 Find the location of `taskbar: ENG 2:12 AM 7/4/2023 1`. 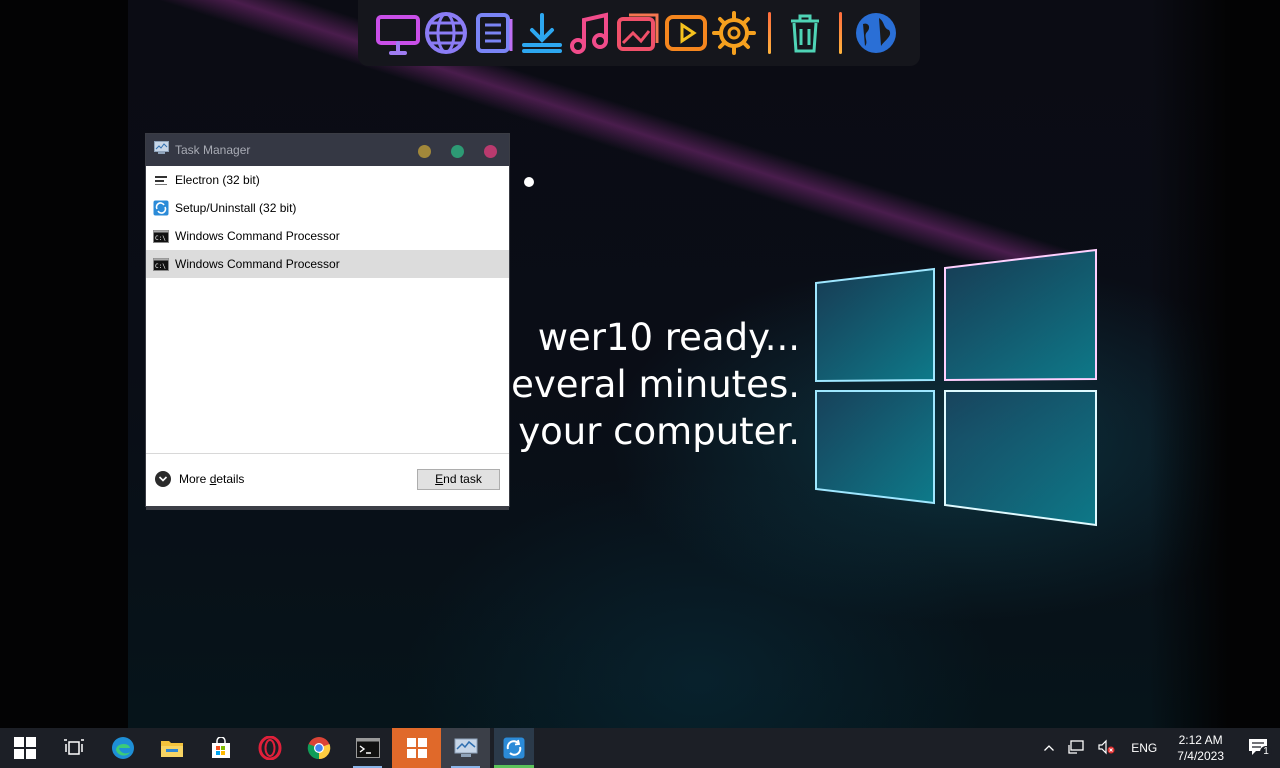

taskbar: ENG 2:12 AM 7/4/2023 1 is located at coordinates (640, 748).